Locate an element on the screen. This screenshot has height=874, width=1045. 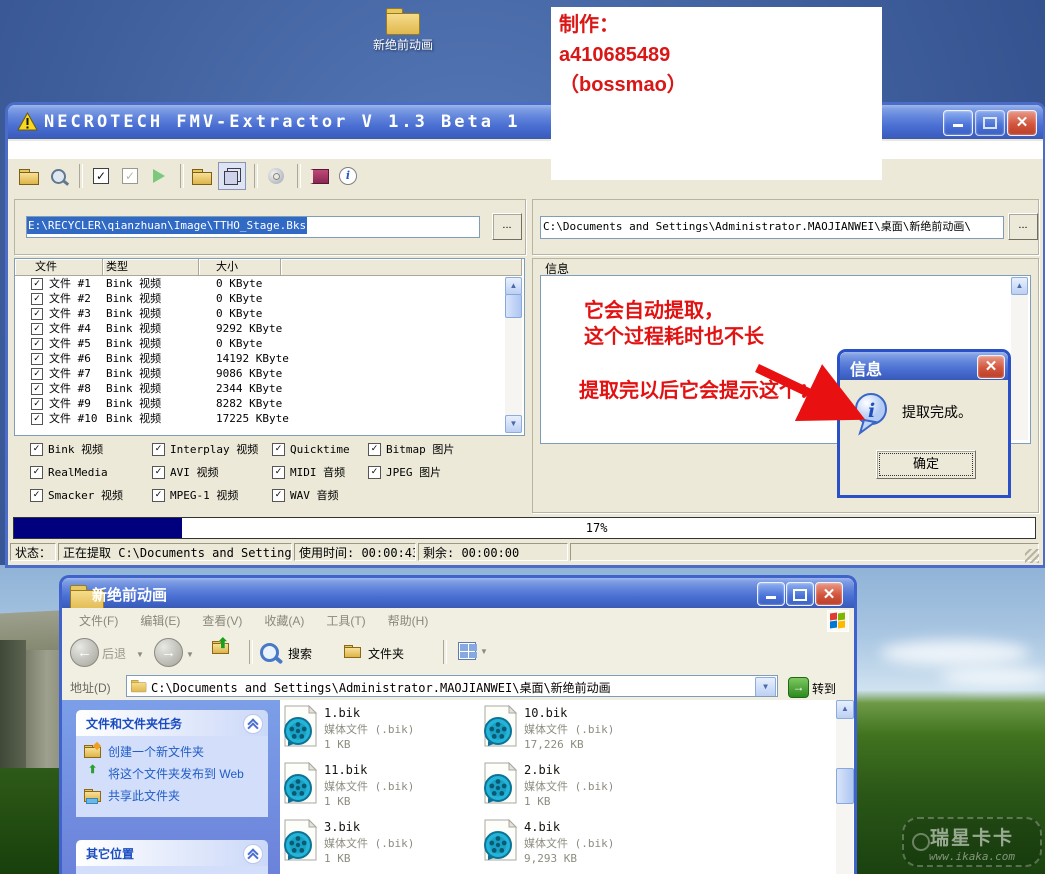
table-row: 文件 #3 Bink 视频 0 KByte is located at coordinates (260, 313).